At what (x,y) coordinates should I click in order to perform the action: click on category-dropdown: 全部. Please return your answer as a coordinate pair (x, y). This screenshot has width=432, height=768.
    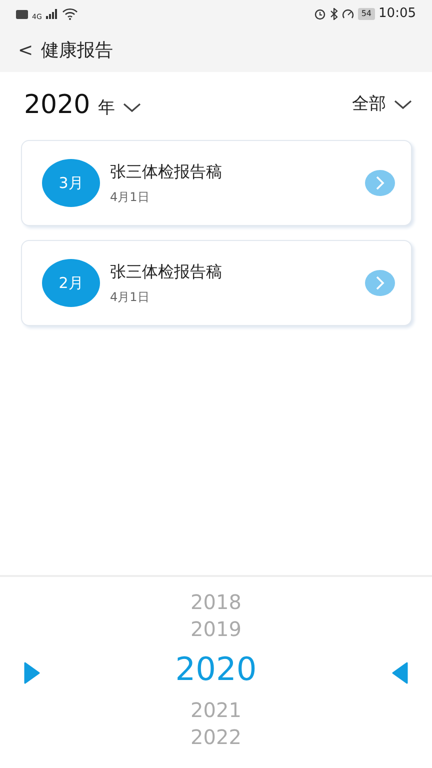
    Looking at the image, I should click on (382, 105).